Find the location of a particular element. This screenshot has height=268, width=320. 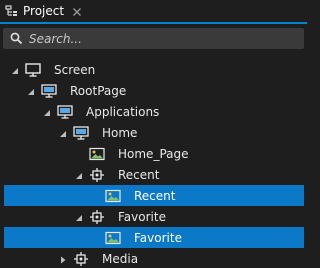

search-box is located at coordinates (153, 38).